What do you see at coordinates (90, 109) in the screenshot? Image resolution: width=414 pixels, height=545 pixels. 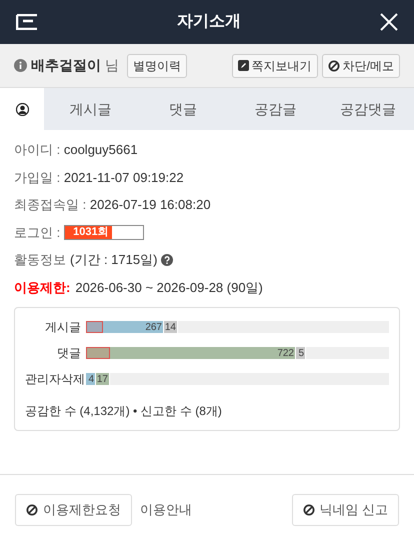 I see `tab: 게시글` at bounding box center [90, 109].